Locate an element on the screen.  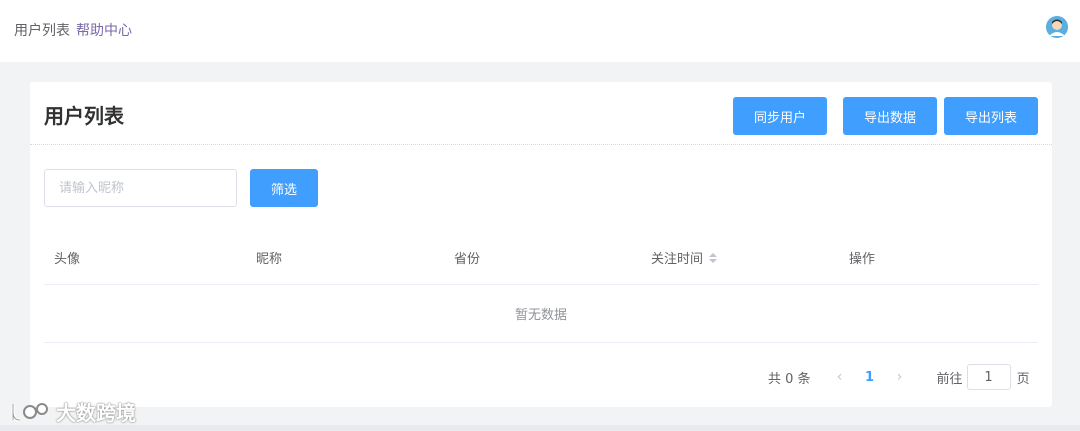
page-title: 用户列表 is located at coordinates (84, 116).